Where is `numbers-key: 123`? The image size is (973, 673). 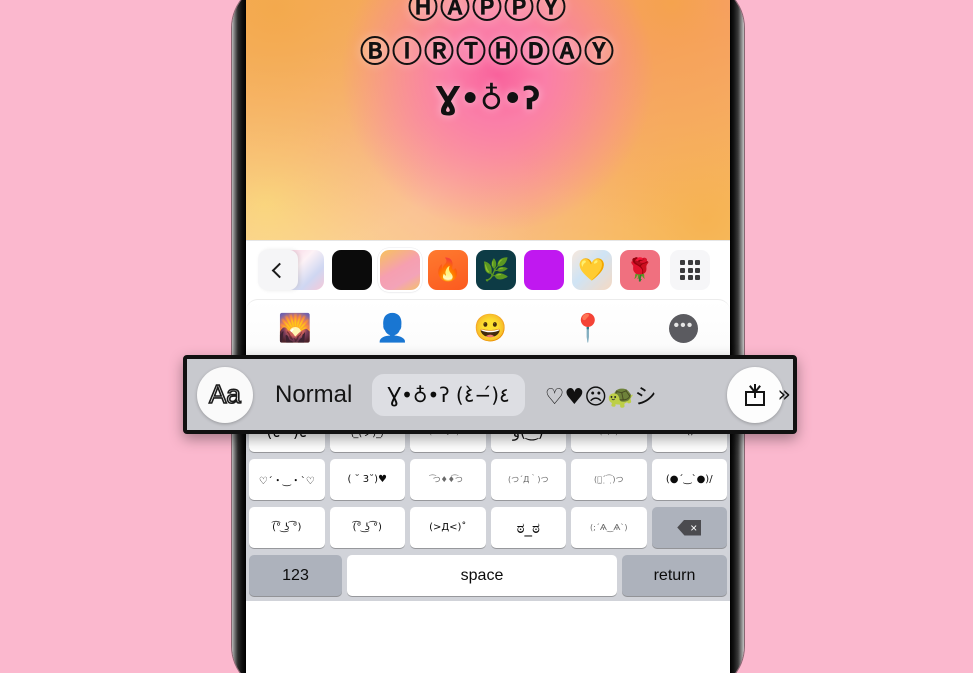 numbers-key: 123 is located at coordinates (295, 575).